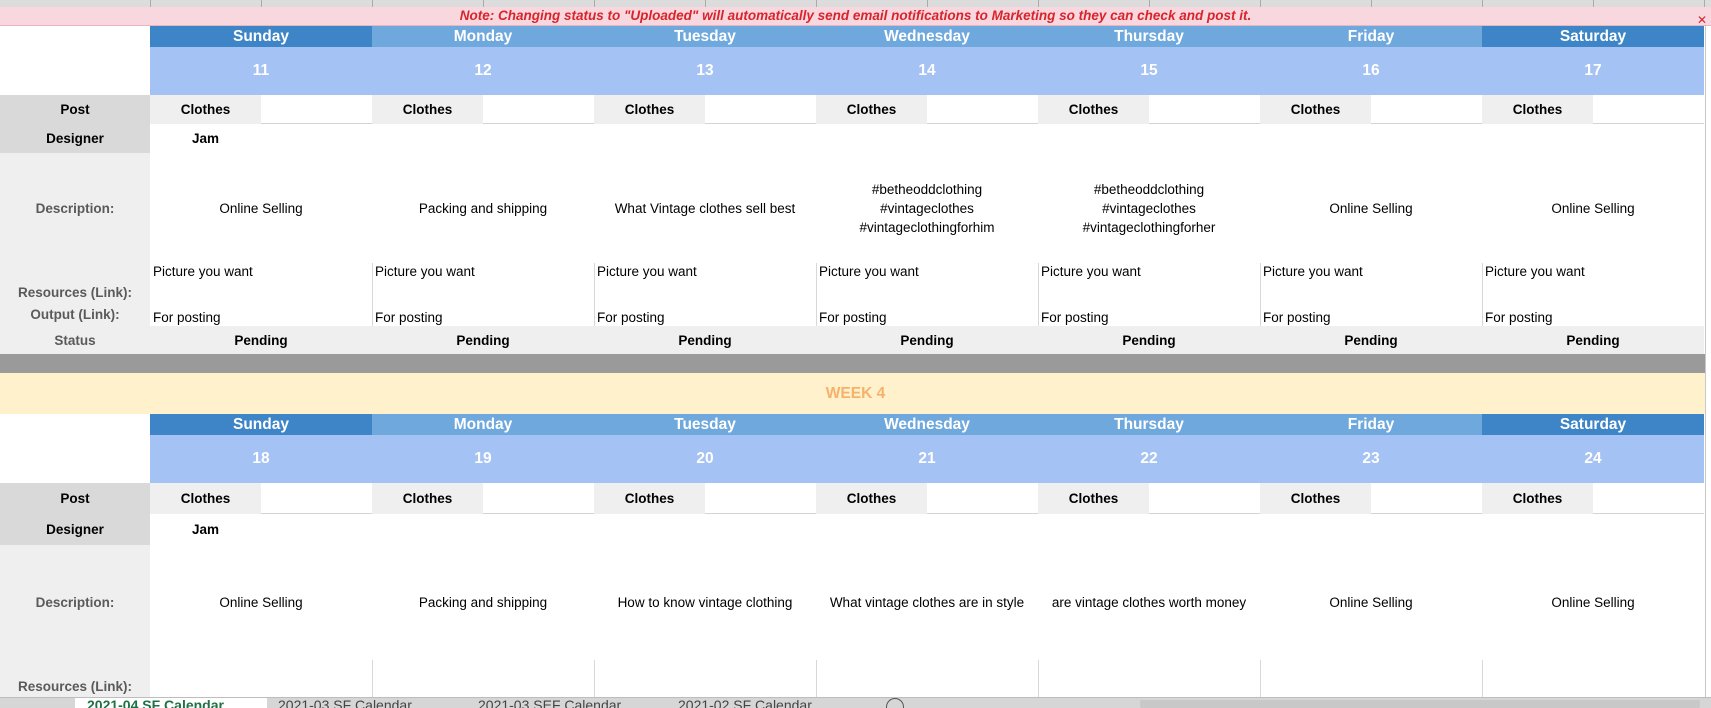 This screenshot has height=708, width=1711. What do you see at coordinates (261, 71) in the screenshot?
I see `date-cell: 11` at bounding box center [261, 71].